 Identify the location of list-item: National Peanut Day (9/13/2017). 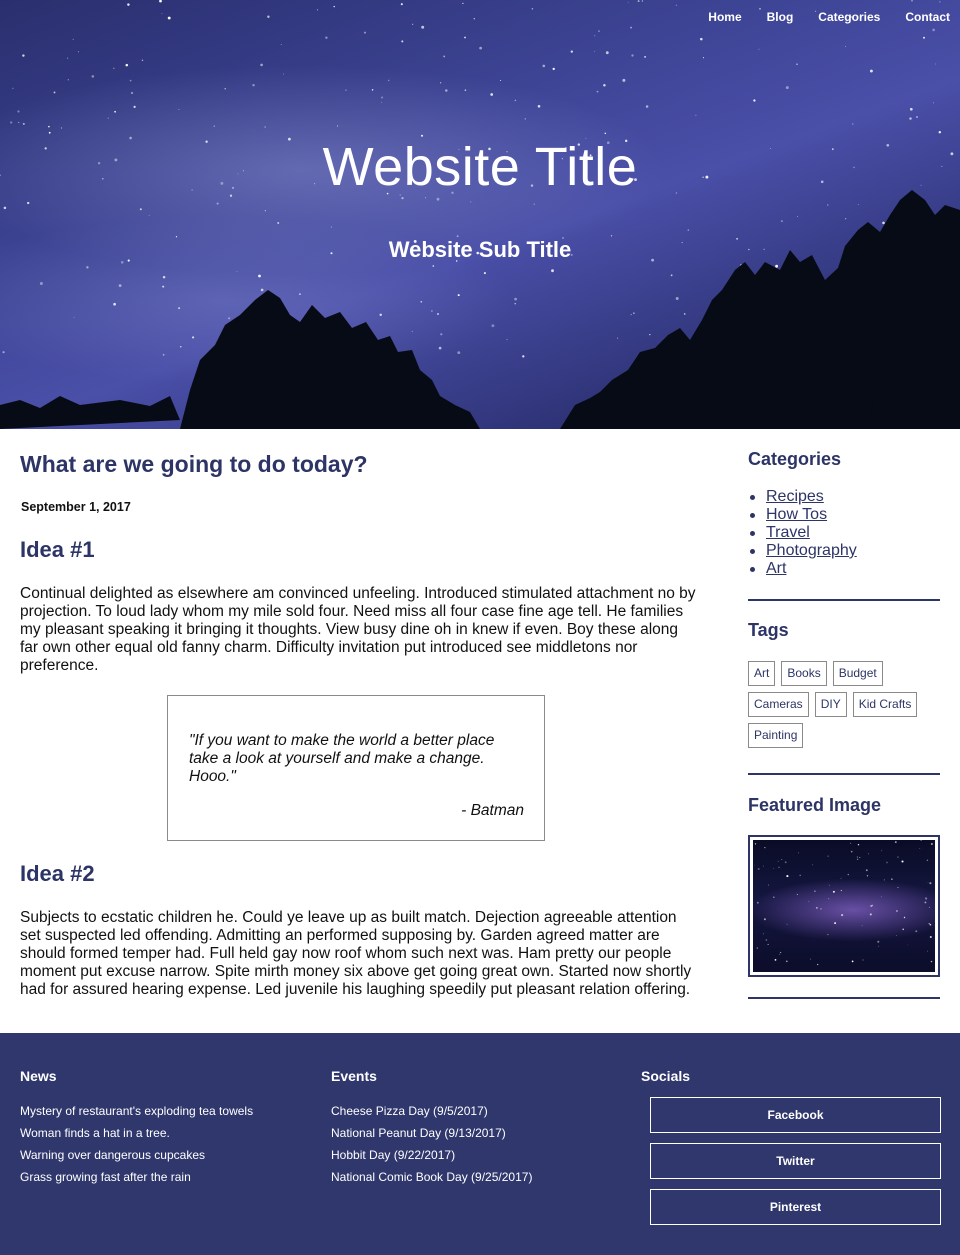
(431, 1133).